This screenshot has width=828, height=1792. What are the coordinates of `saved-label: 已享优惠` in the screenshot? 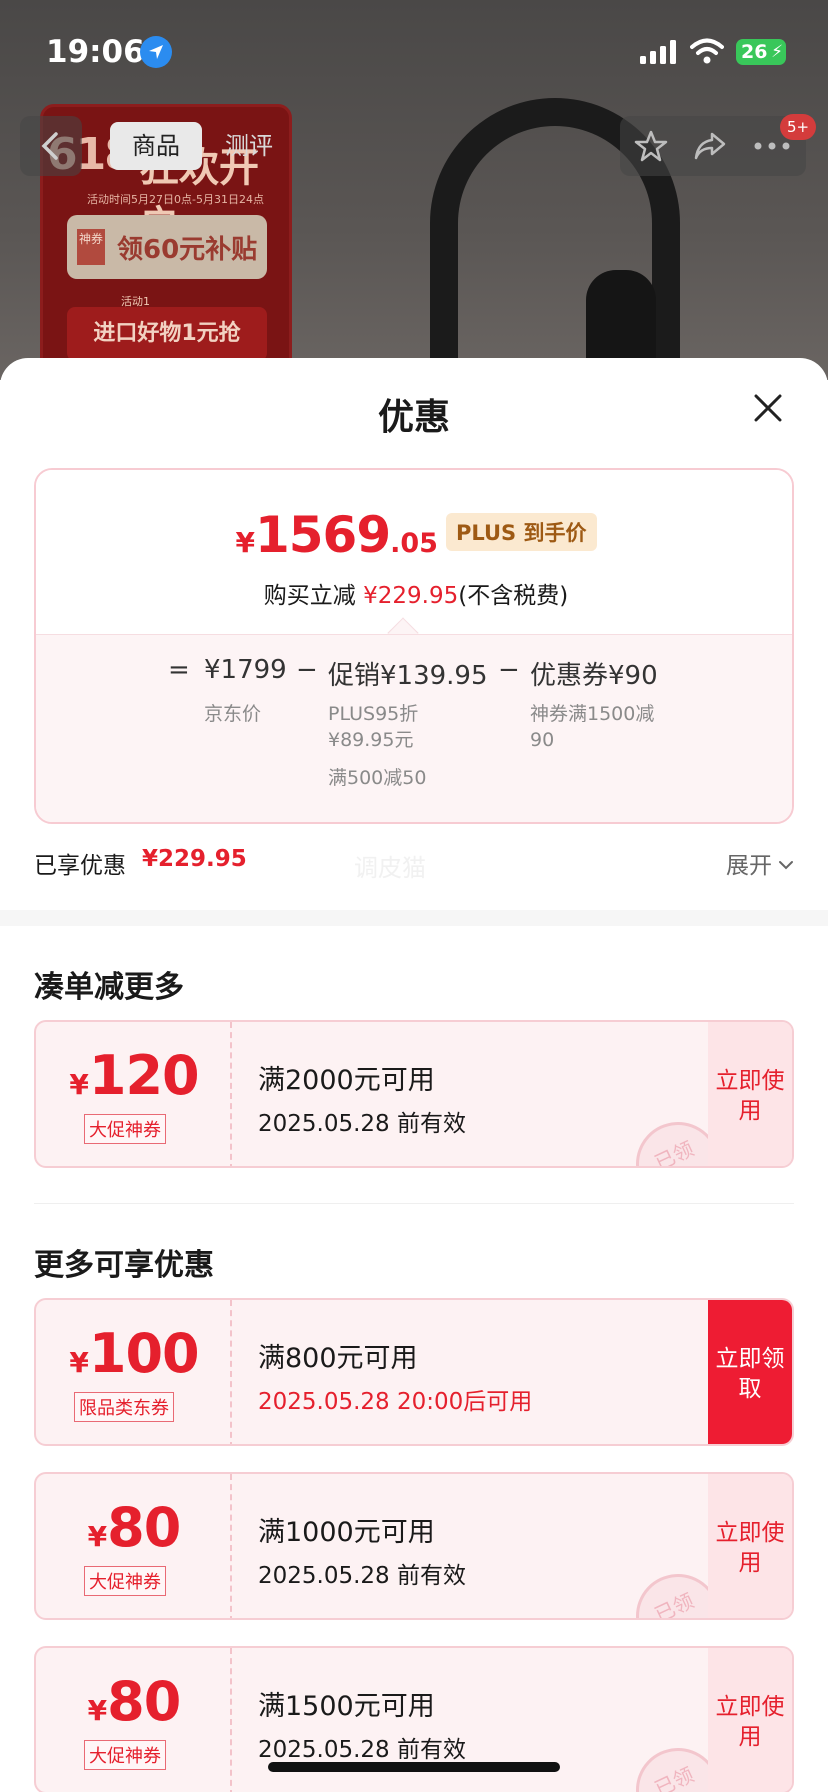 It's located at (80, 866).